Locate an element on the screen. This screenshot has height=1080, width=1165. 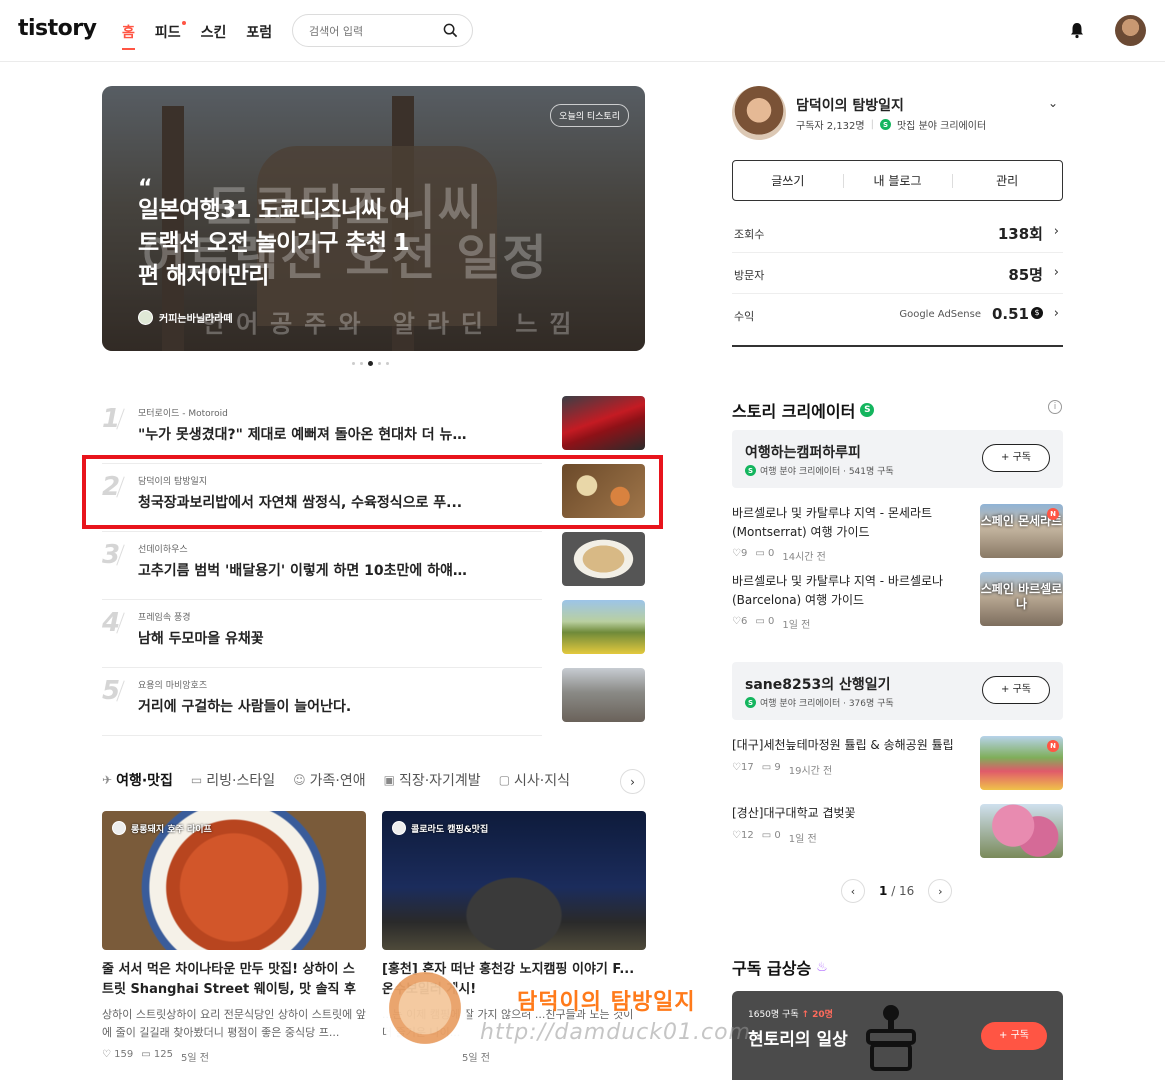
rank-title: 거리에 구걸하는 사람들이 늘어난다. is located at coordinates (303, 706).